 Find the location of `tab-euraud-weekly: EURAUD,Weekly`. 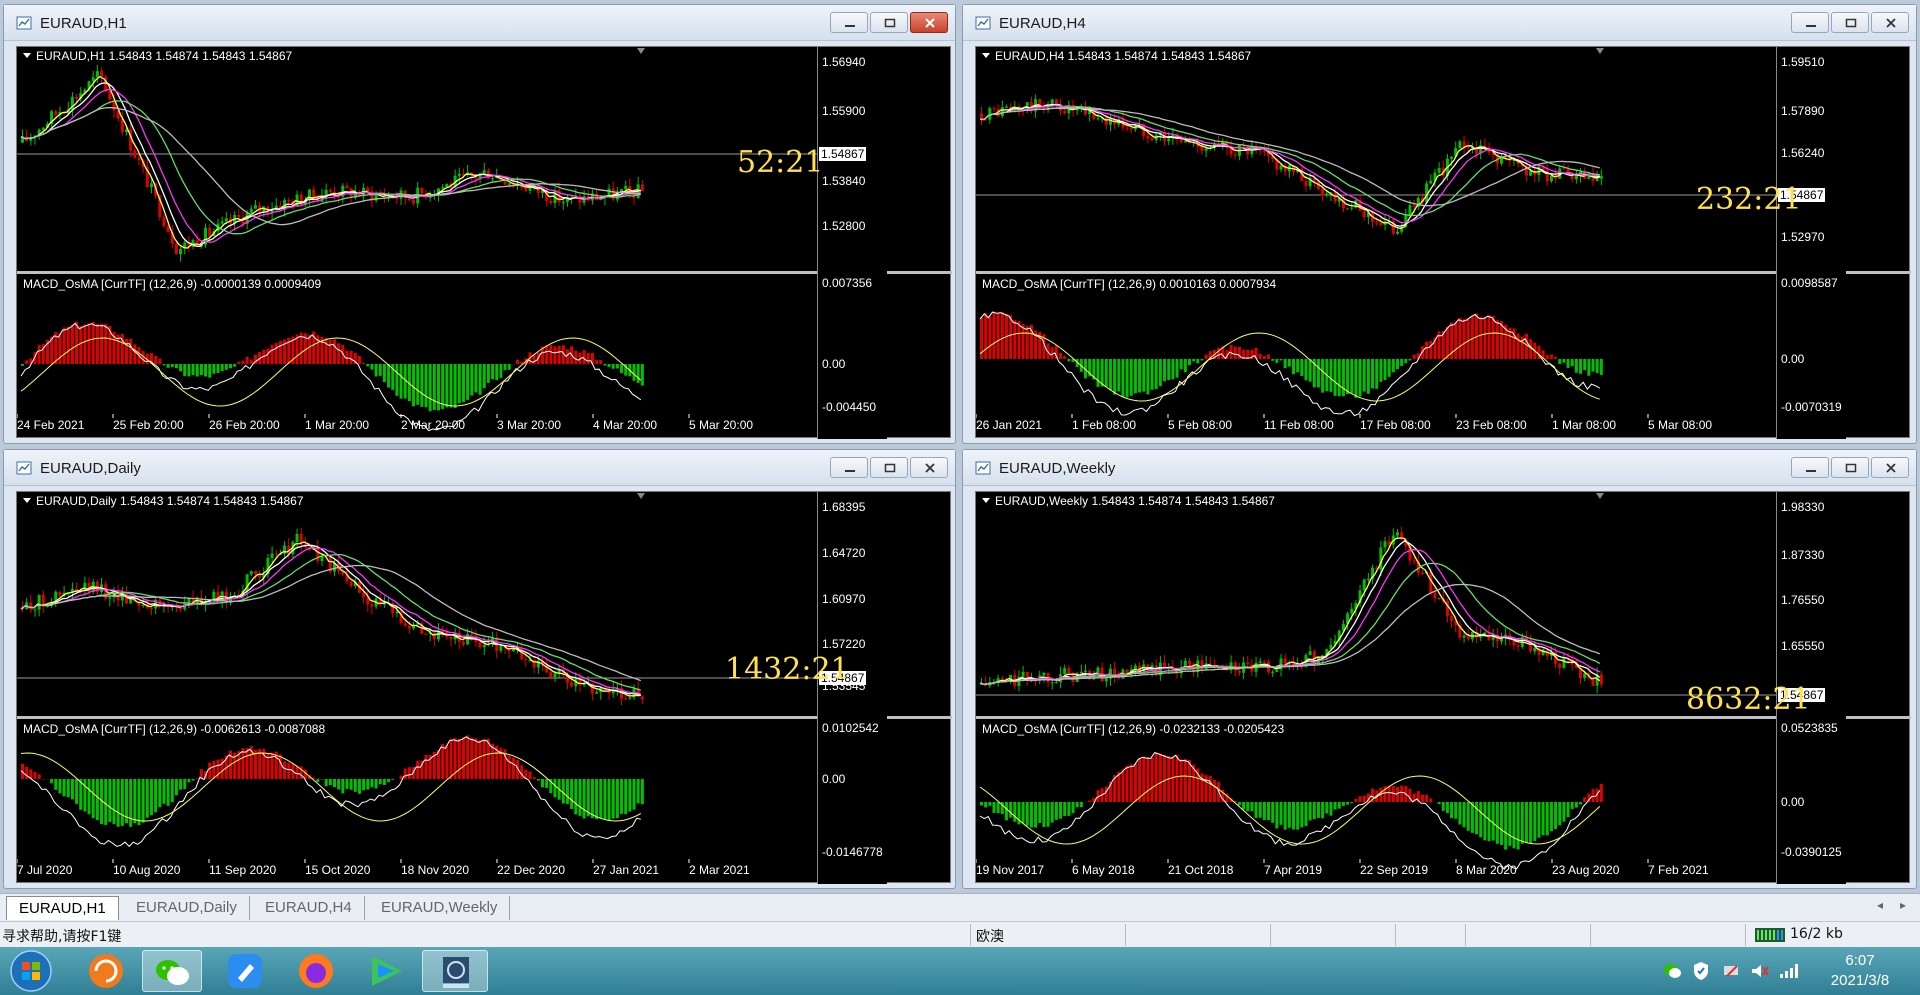

tab-euraud-weekly: EURAUD,Weekly is located at coordinates (440, 908).